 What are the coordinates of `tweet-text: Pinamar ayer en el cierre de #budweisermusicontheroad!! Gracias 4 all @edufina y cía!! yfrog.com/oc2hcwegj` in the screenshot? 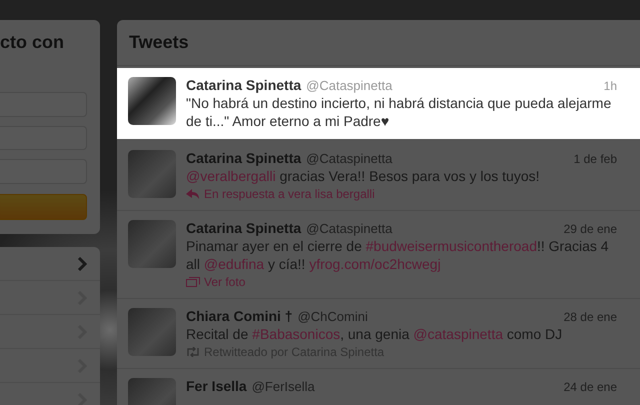 It's located at (398, 255).